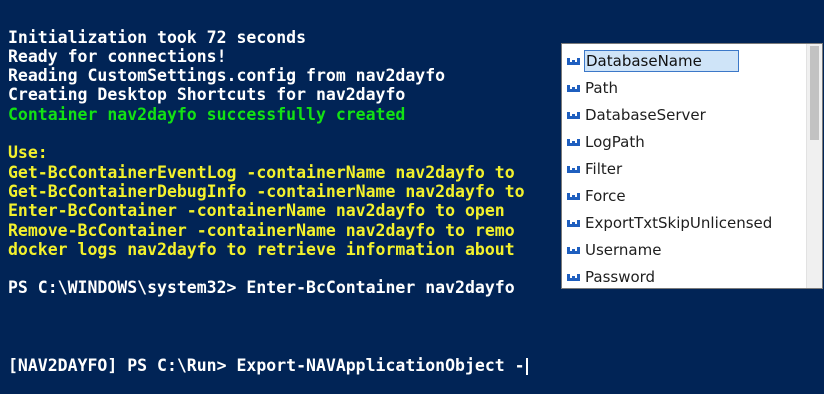 This screenshot has height=394, width=824. What do you see at coordinates (28, 153) in the screenshot?
I see `console-line: Use:` at bounding box center [28, 153].